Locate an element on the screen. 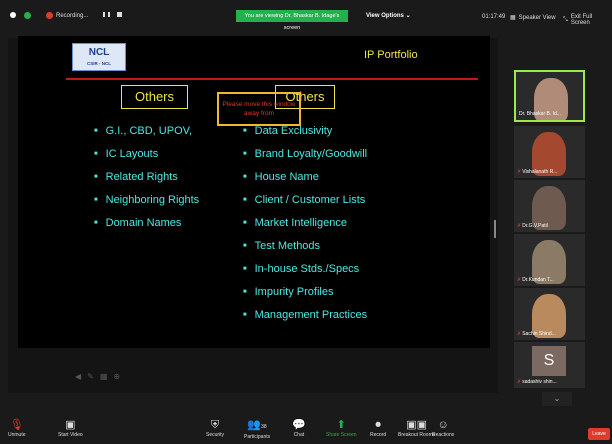 This screenshot has width=612, height=444. participant-tile: ✗Dr.G.V.Patil is located at coordinates (549, 206).